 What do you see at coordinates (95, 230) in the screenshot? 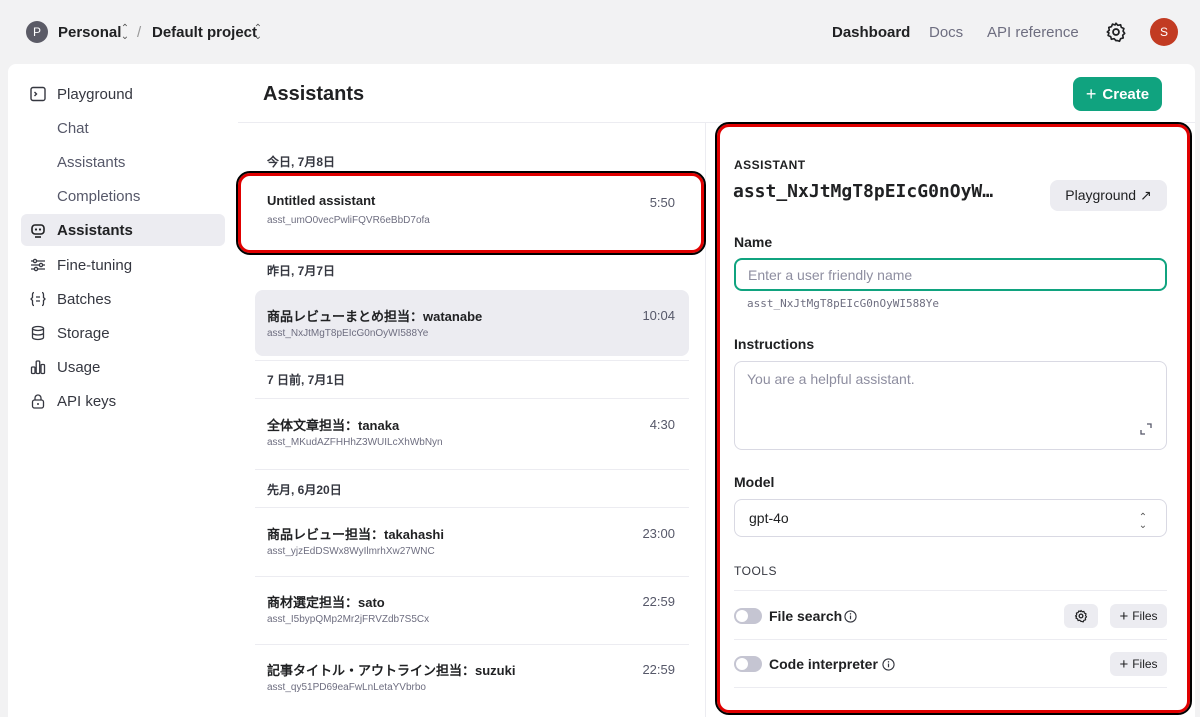
I see `sidebar-item-label: Assistants` at bounding box center [95, 230].